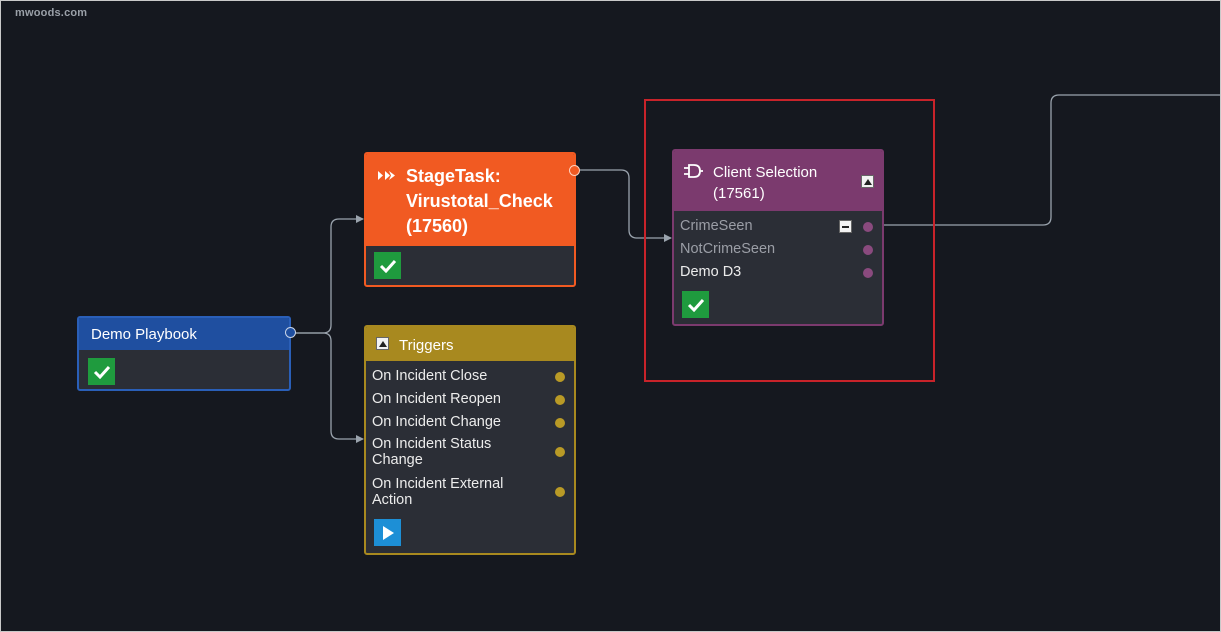 This screenshot has height=632, width=1221. What do you see at coordinates (470, 377) in the screenshot?
I see `trigger-item: On Incident Close` at bounding box center [470, 377].